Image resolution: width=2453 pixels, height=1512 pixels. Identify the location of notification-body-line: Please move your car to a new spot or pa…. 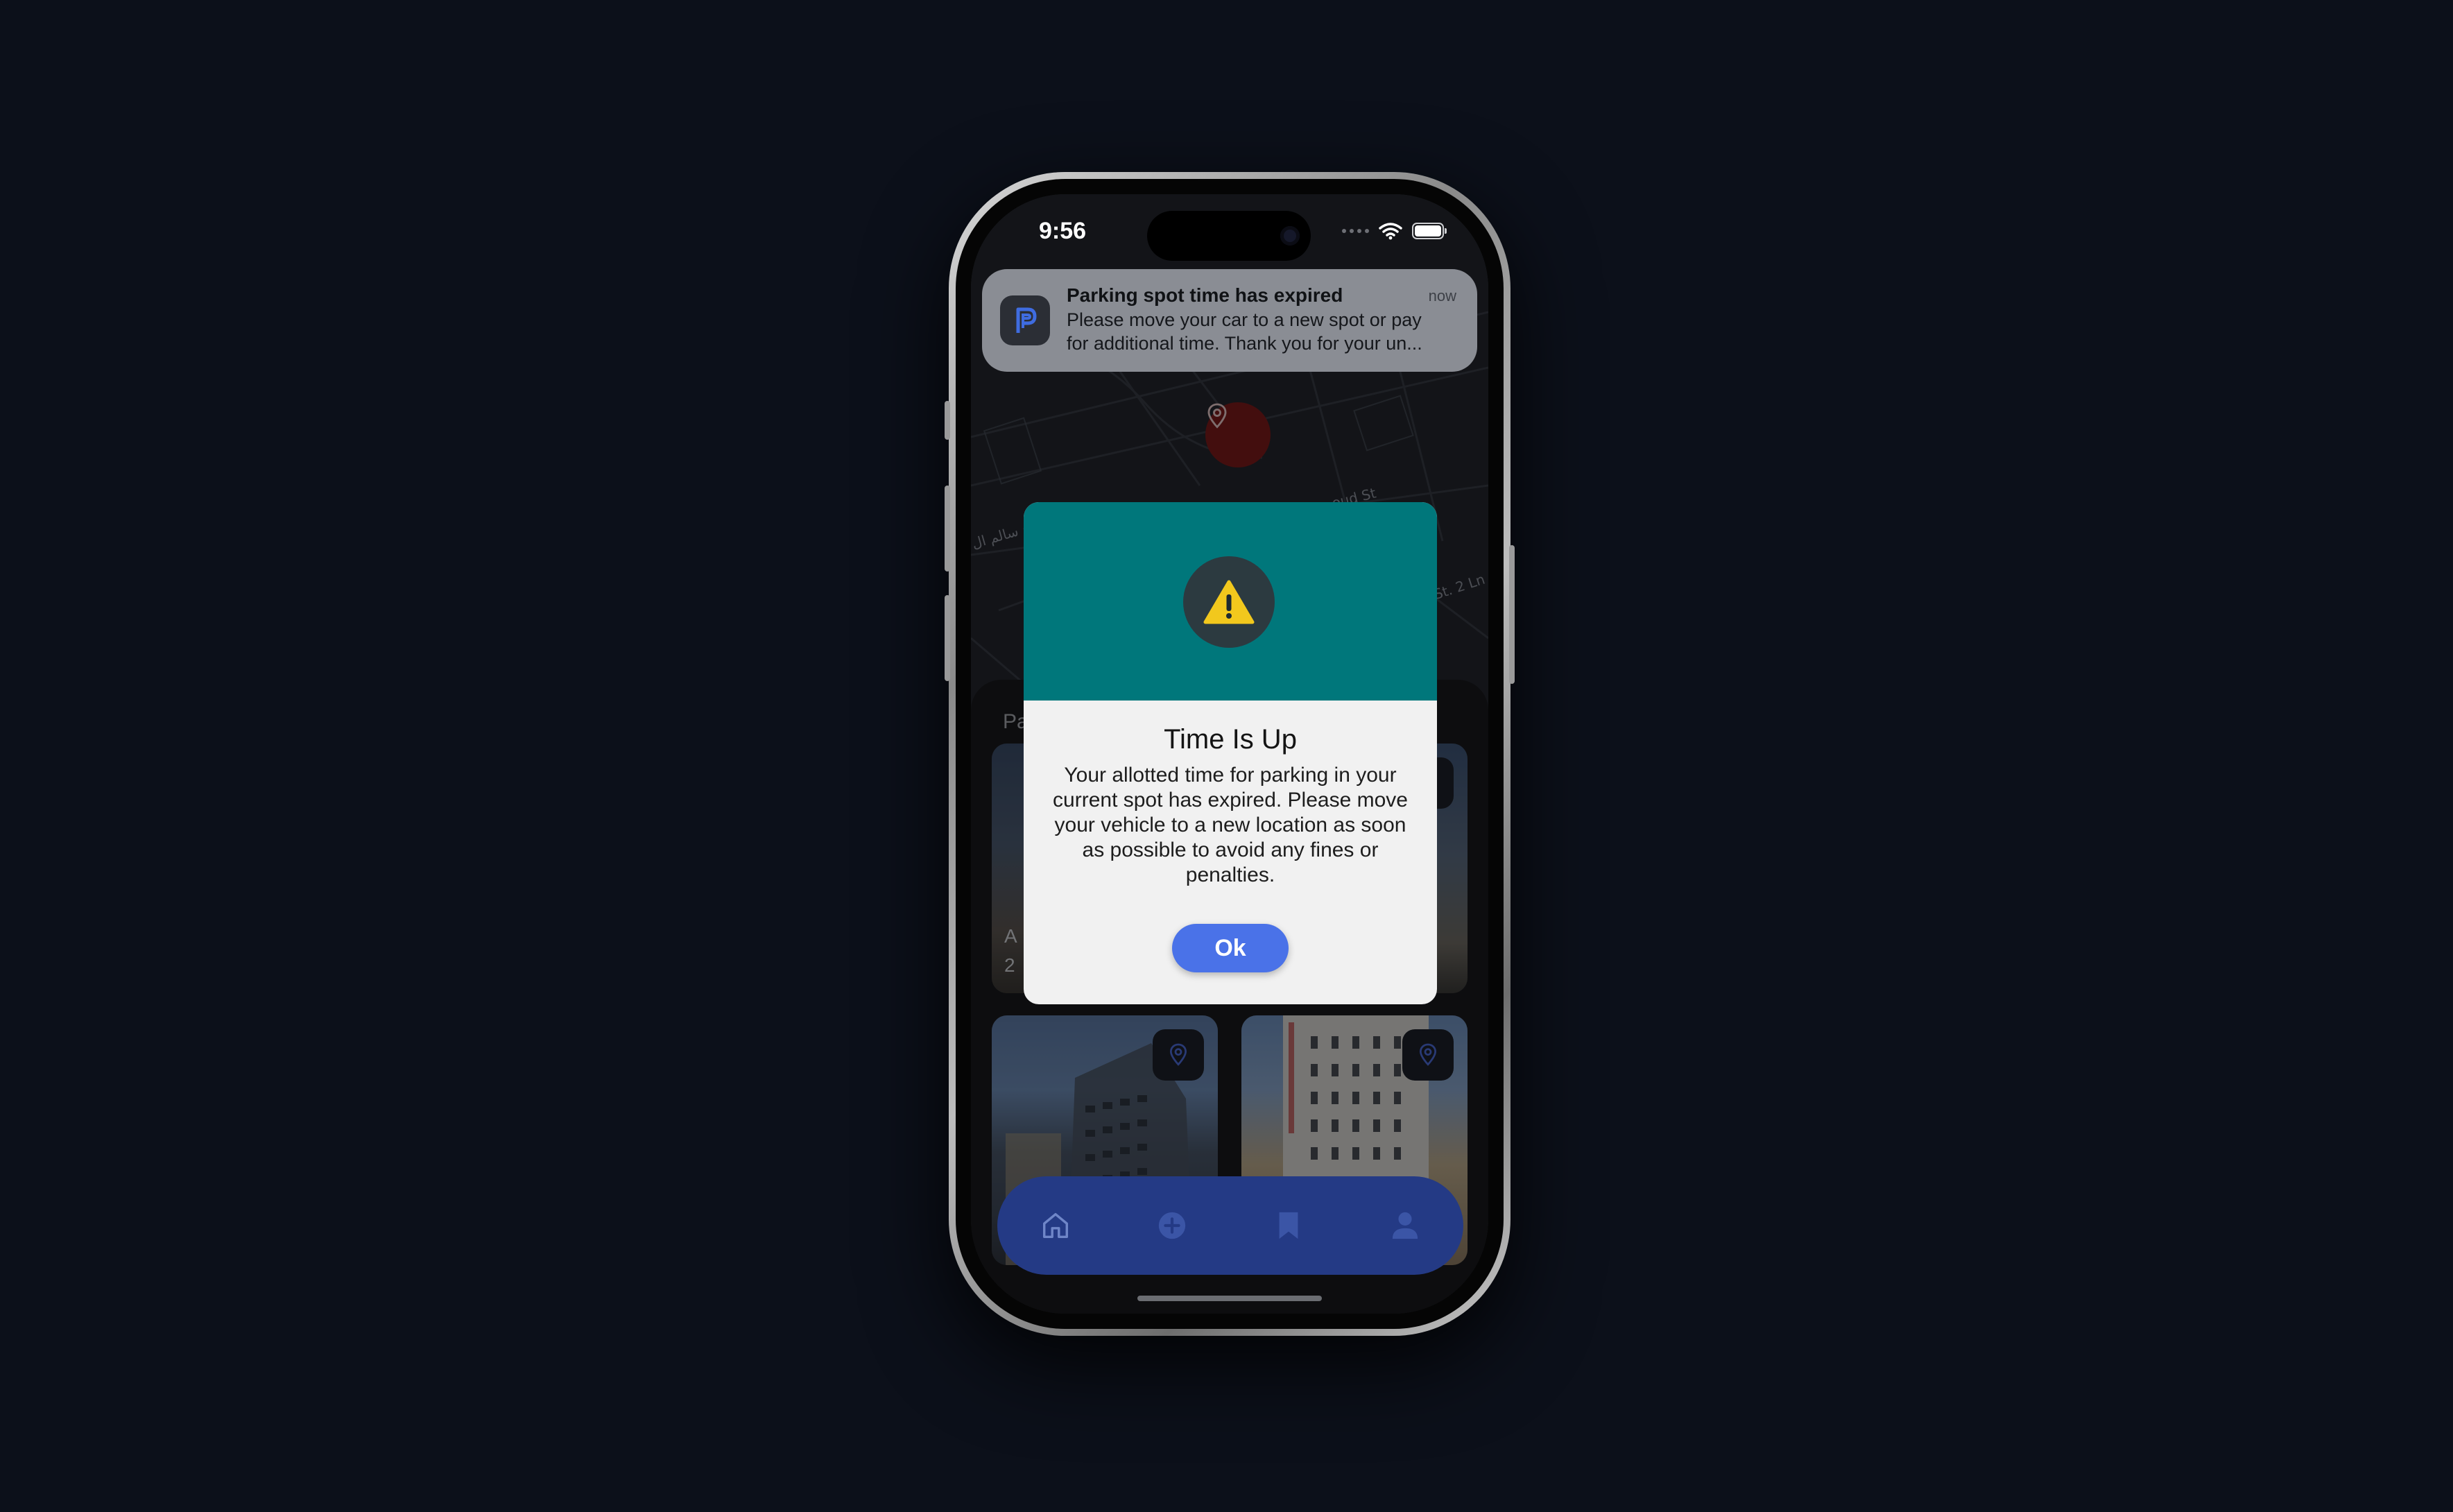
(1244, 320).